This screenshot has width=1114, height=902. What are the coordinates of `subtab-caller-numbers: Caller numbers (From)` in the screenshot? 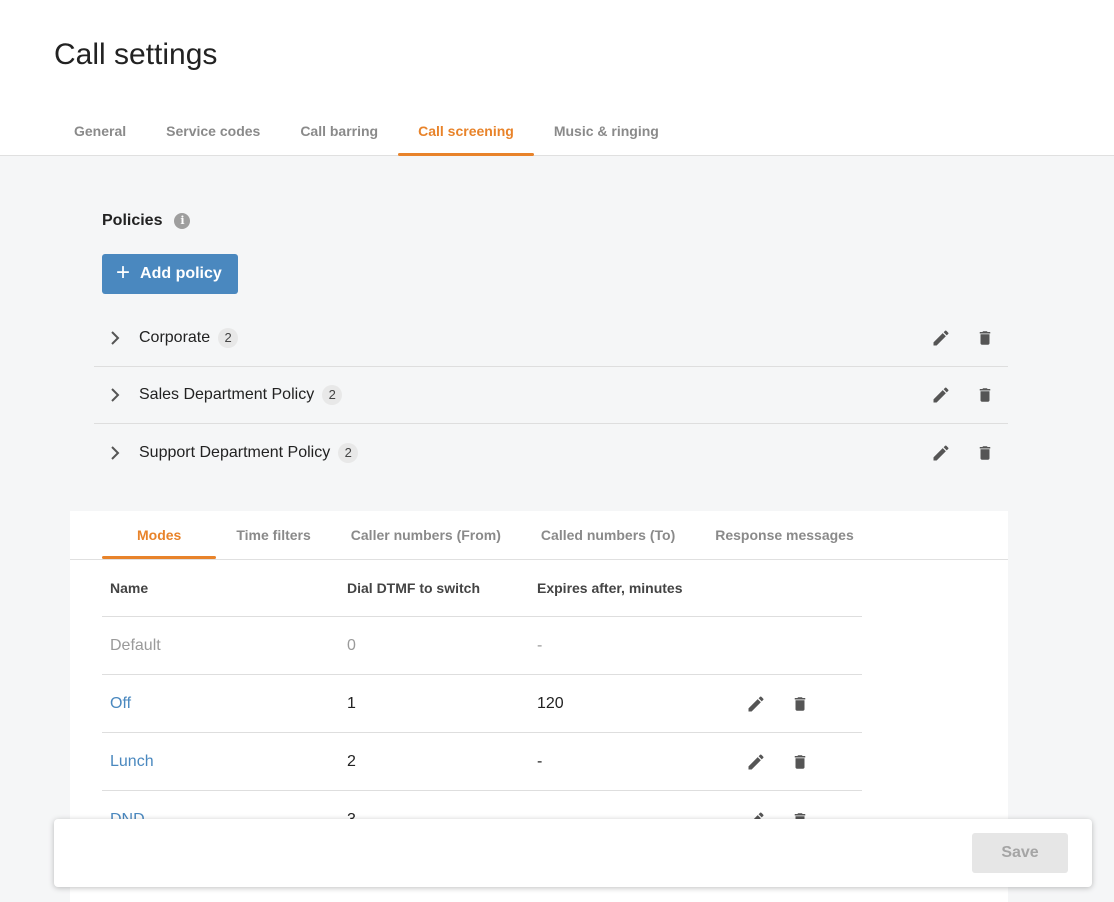 It's located at (426, 535).